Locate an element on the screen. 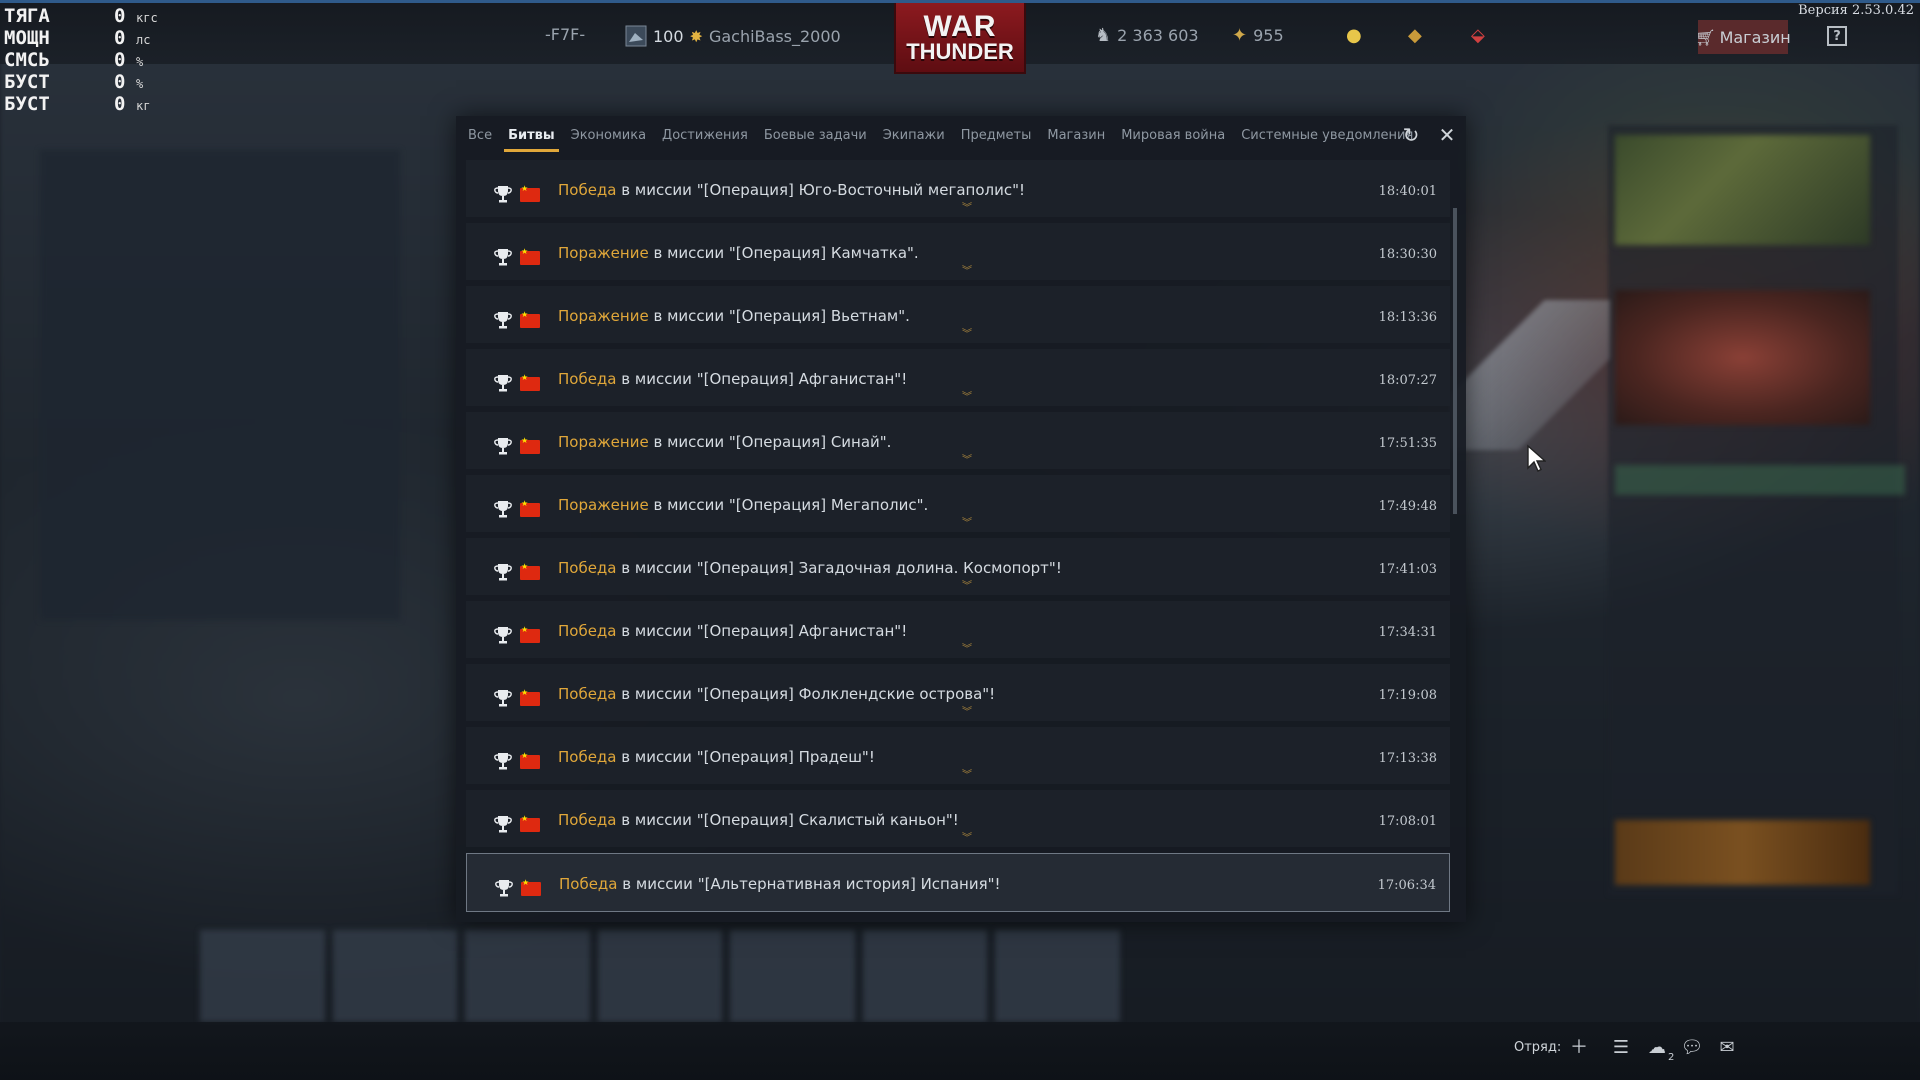  player-nickname: GachiBass_2000 is located at coordinates (774, 36).